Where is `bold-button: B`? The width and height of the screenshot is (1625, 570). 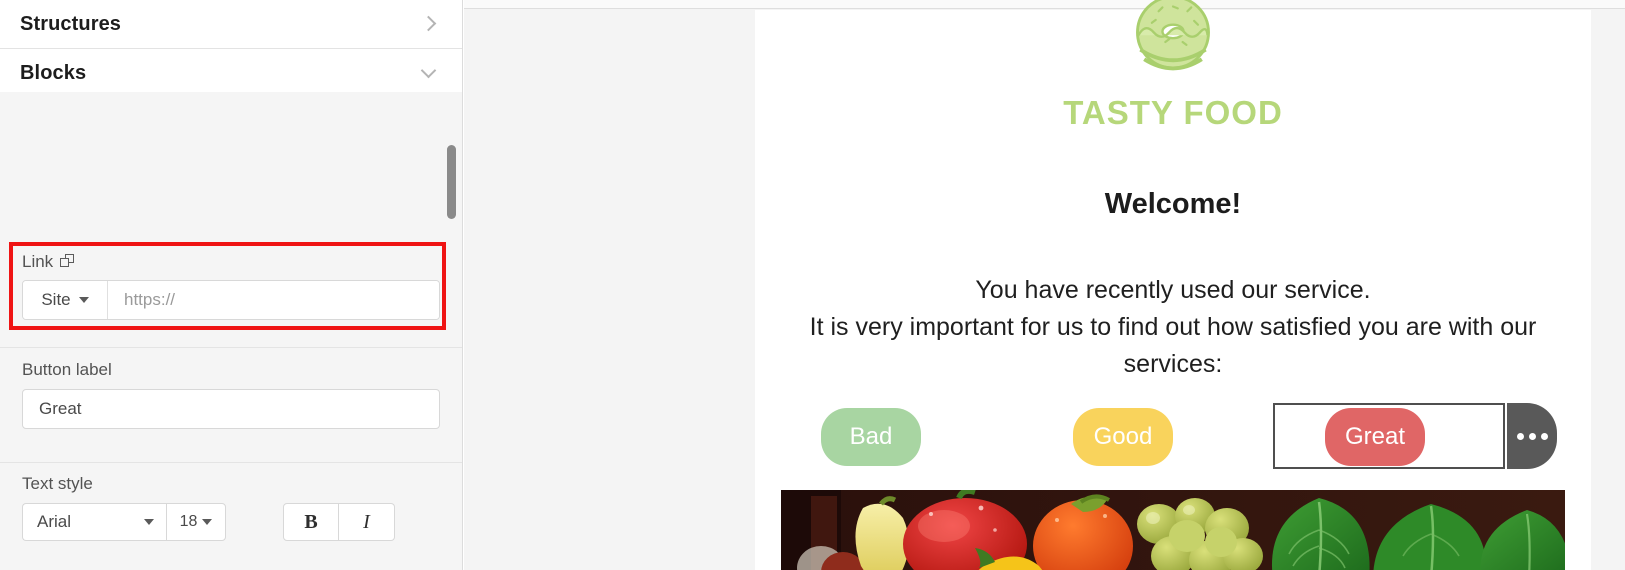
bold-button: B is located at coordinates (311, 522).